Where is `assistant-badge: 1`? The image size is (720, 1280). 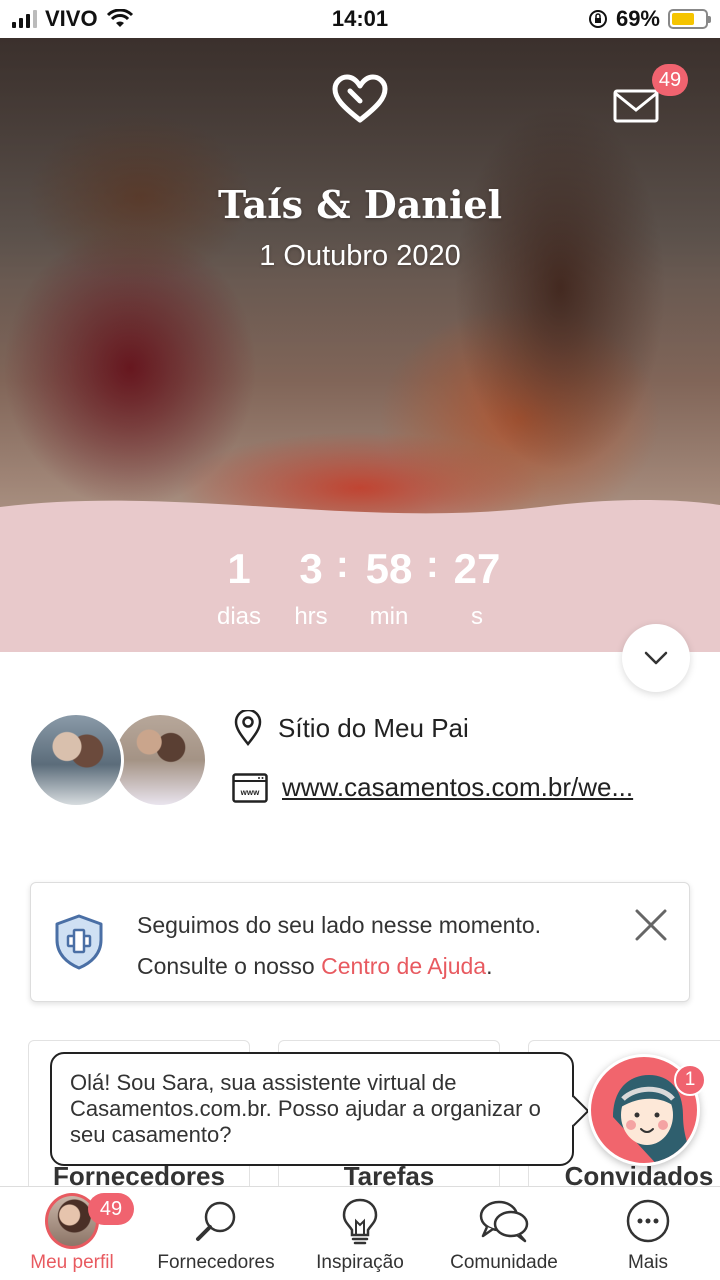 assistant-badge: 1 is located at coordinates (690, 1080).